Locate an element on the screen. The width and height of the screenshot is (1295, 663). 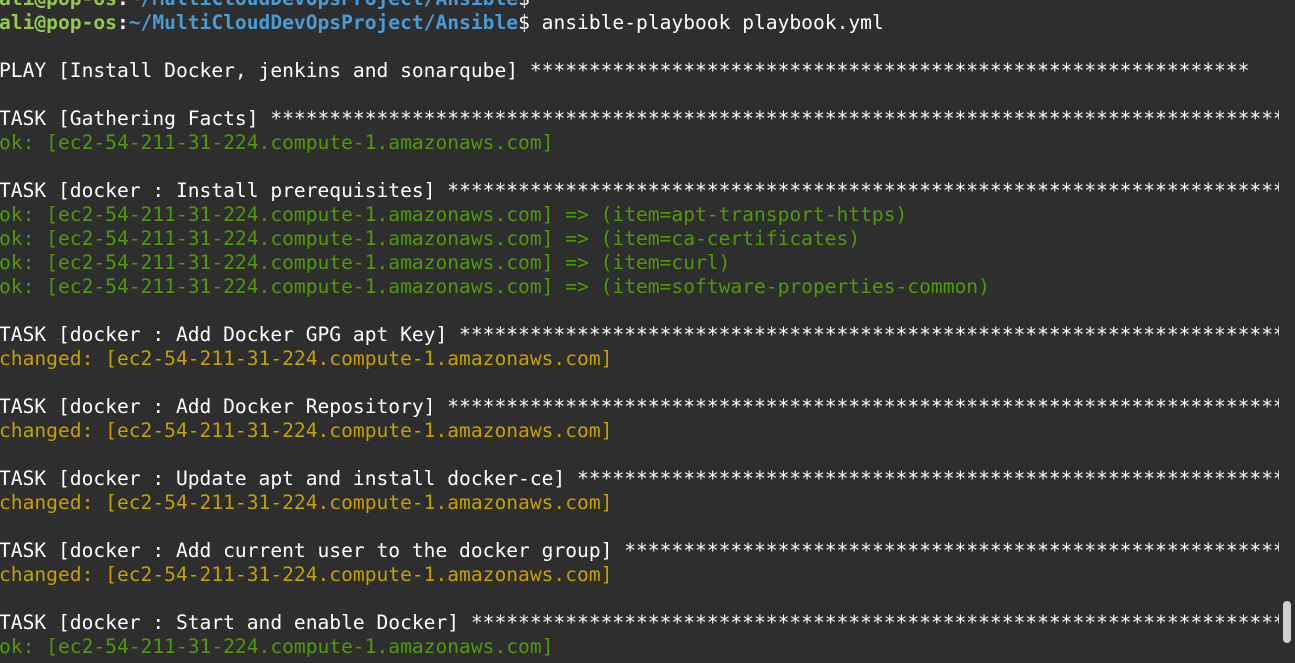
task-title: TASK [docker : Install prerequisites] is located at coordinates (224, 190).